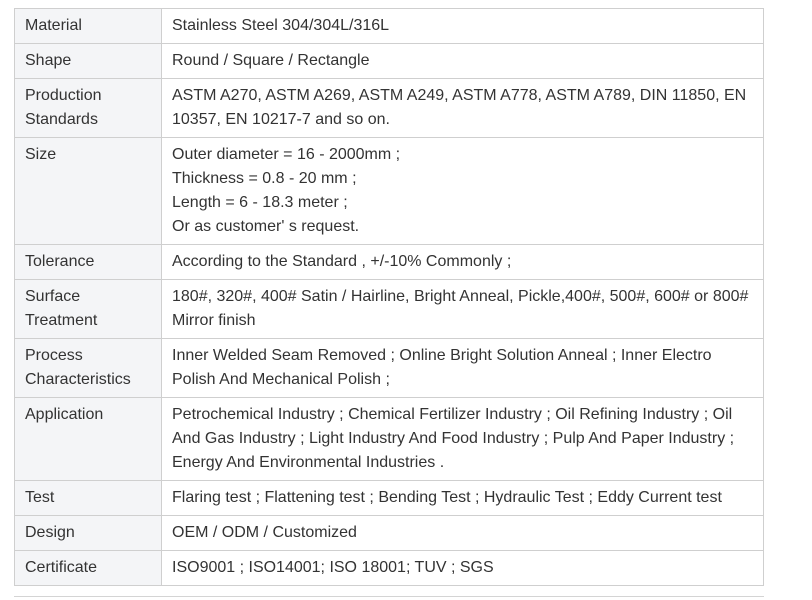 This screenshot has height=600, width=812. Describe the element at coordinates (88, 262) in the screenshot. I see `row-label-tolerance: Tolerance` at that location.